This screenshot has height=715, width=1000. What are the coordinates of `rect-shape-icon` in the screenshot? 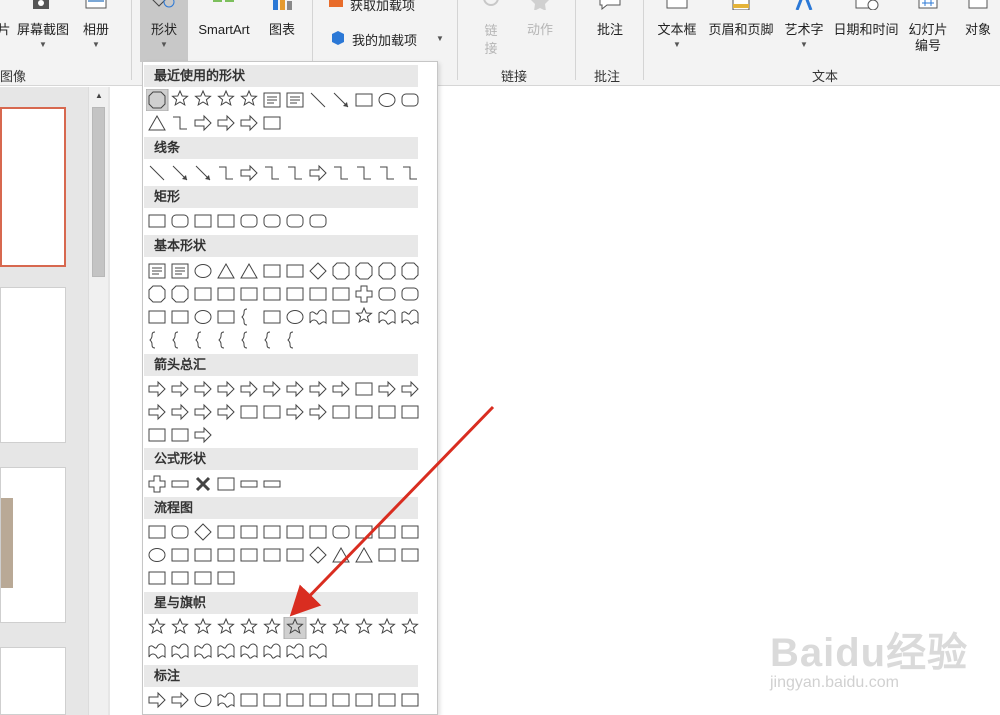 It's located at (364, 100).